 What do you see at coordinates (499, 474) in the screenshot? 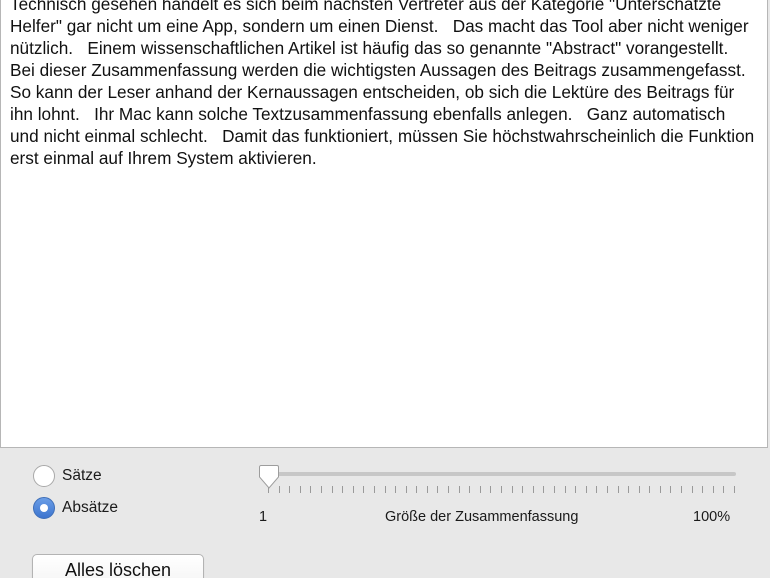
I see `slider-track` at bounding box center [499, 474].